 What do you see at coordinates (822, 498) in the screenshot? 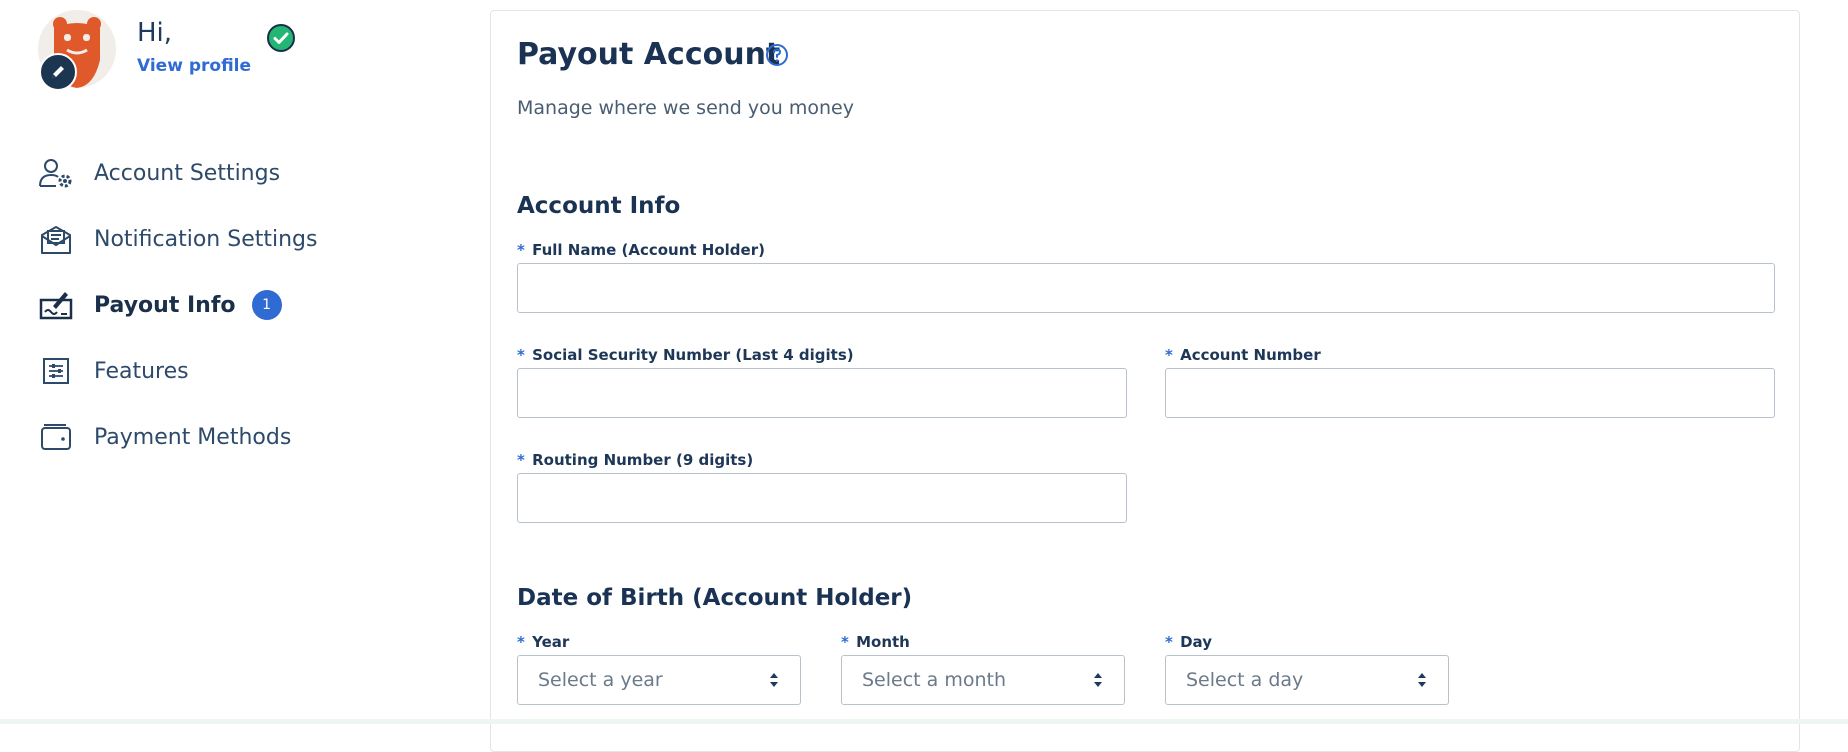
I see `routing-number-input` at bounding box center [822, 498].